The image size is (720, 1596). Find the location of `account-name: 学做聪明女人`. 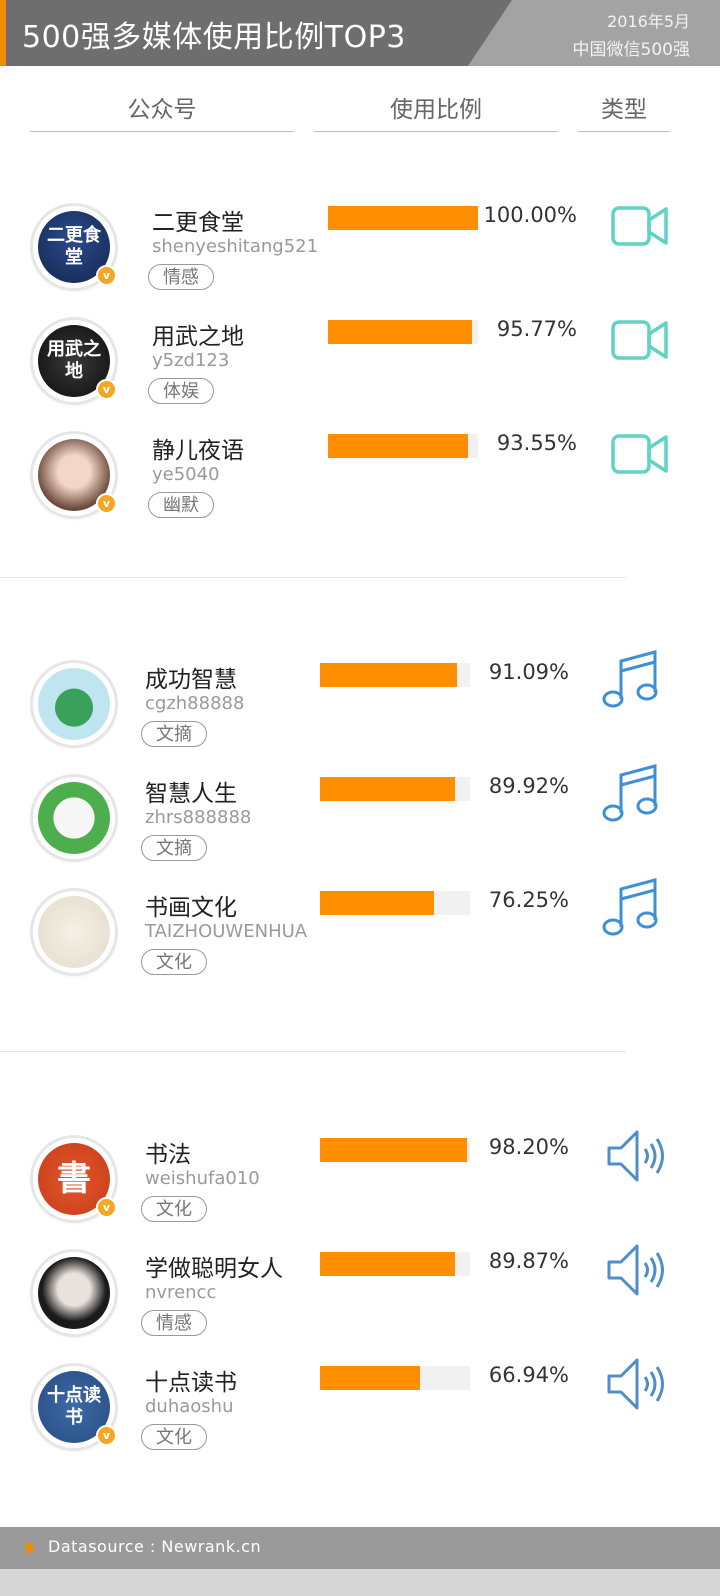

account-name: 学做聪明女人 is located at coordinates (214, 1266).